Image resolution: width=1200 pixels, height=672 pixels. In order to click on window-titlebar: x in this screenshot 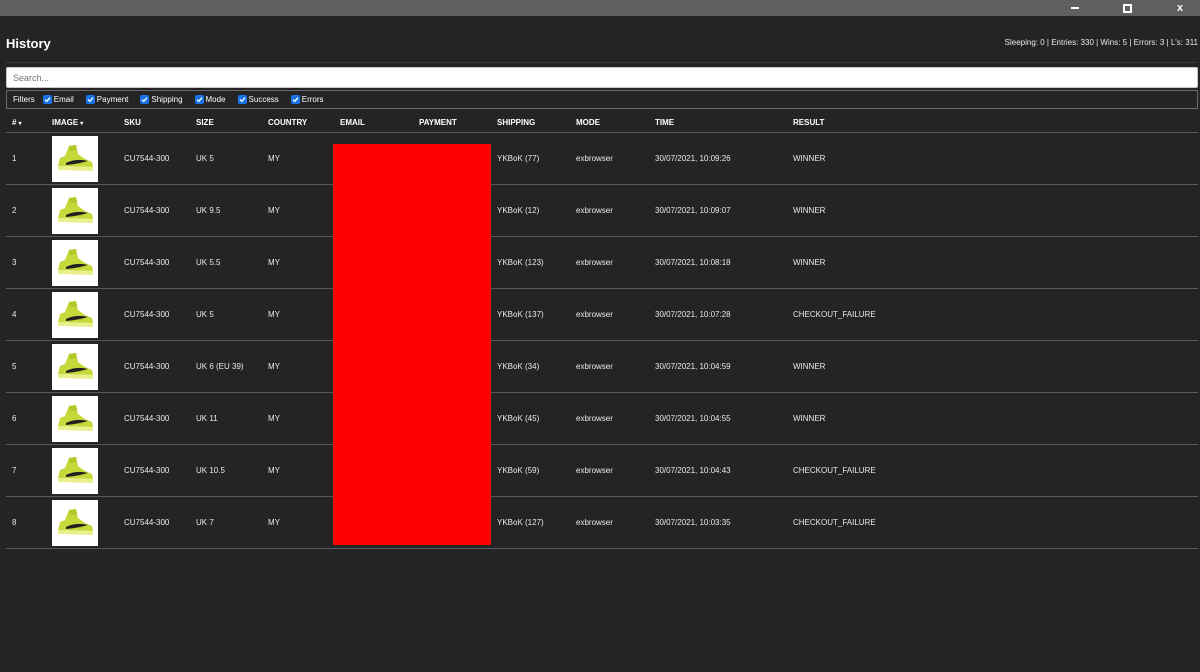, I will do `click(600, 8)`.